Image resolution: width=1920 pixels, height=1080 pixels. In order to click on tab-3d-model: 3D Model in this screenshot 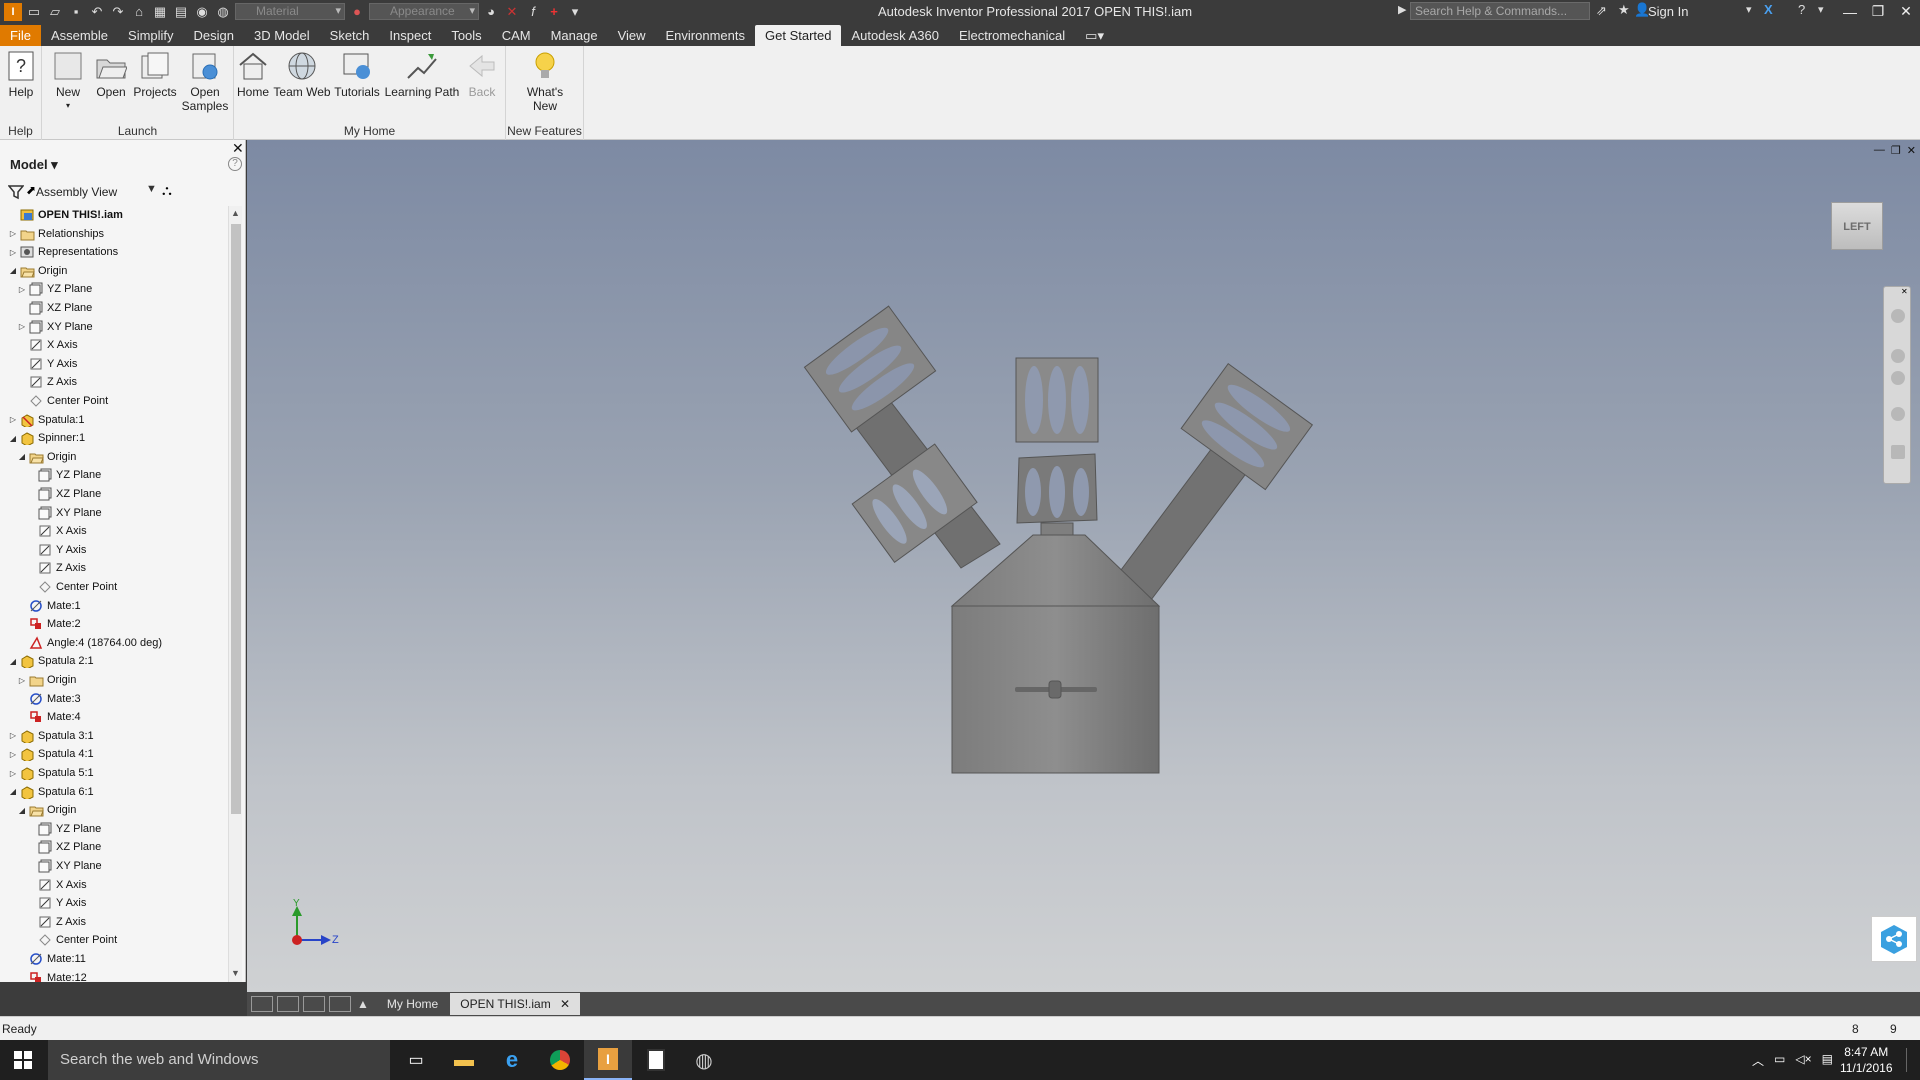, I will do `click(282, 35)`.